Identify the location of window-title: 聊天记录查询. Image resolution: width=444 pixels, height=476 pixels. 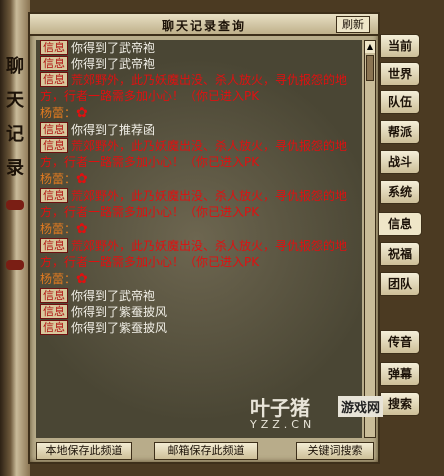
(203, 26).